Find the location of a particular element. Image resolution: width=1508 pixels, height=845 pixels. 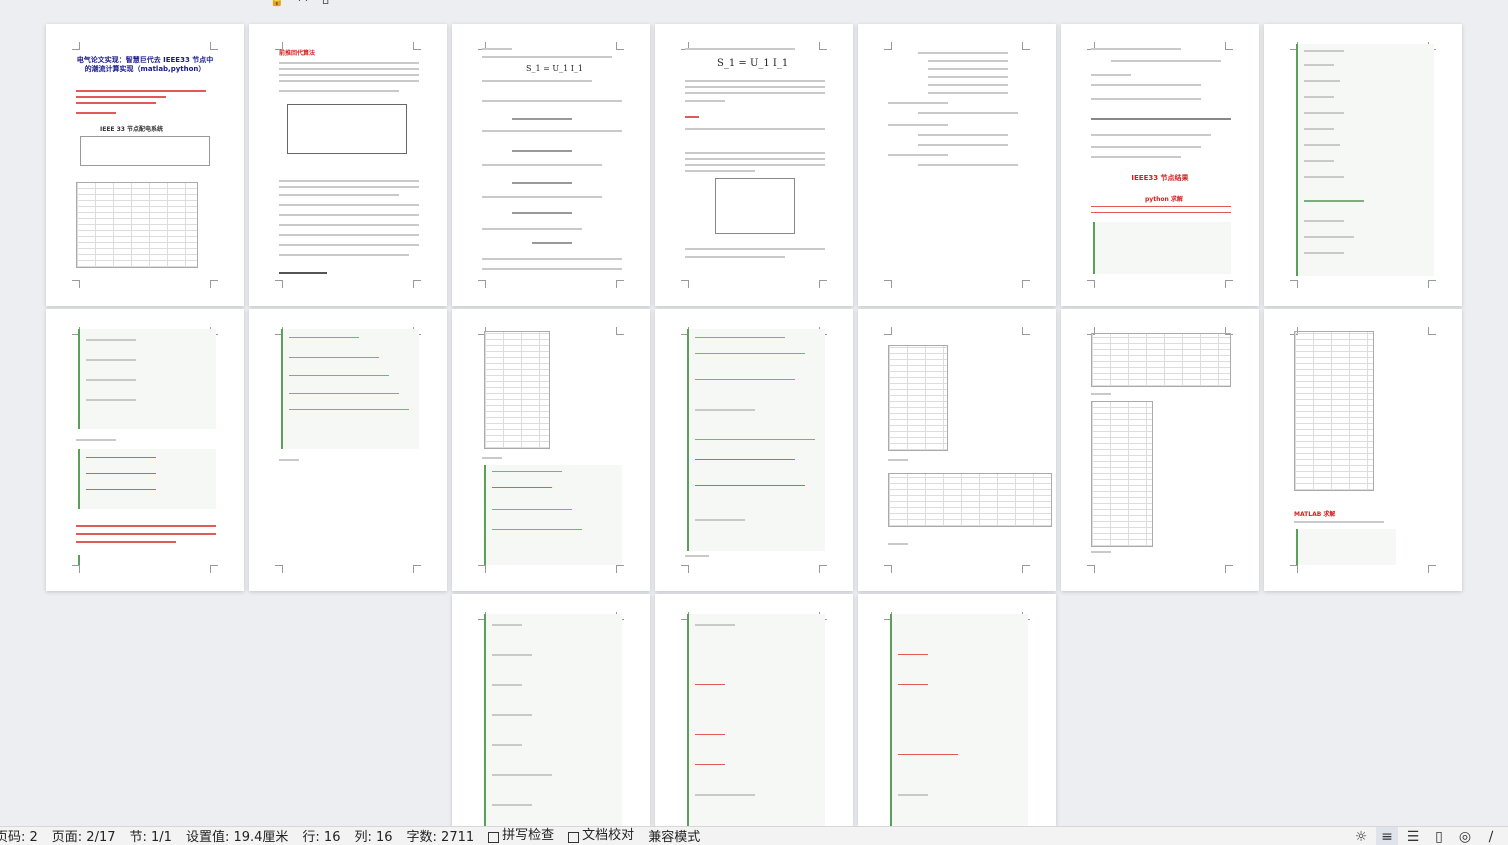

col-indicator: 列: 16 is located at coordinates (373, 837).